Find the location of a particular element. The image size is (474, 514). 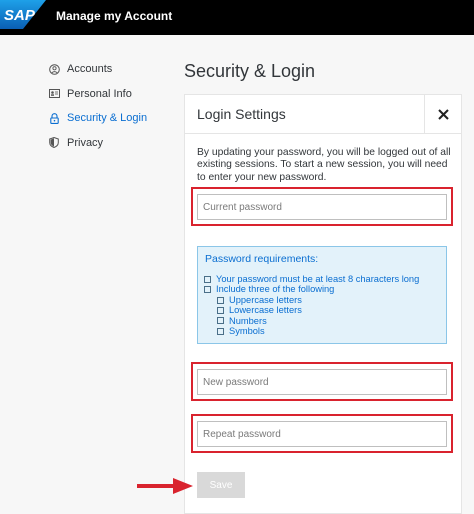

sidebar-item-security-login: Security & Login is located at coordinates (113, 118).